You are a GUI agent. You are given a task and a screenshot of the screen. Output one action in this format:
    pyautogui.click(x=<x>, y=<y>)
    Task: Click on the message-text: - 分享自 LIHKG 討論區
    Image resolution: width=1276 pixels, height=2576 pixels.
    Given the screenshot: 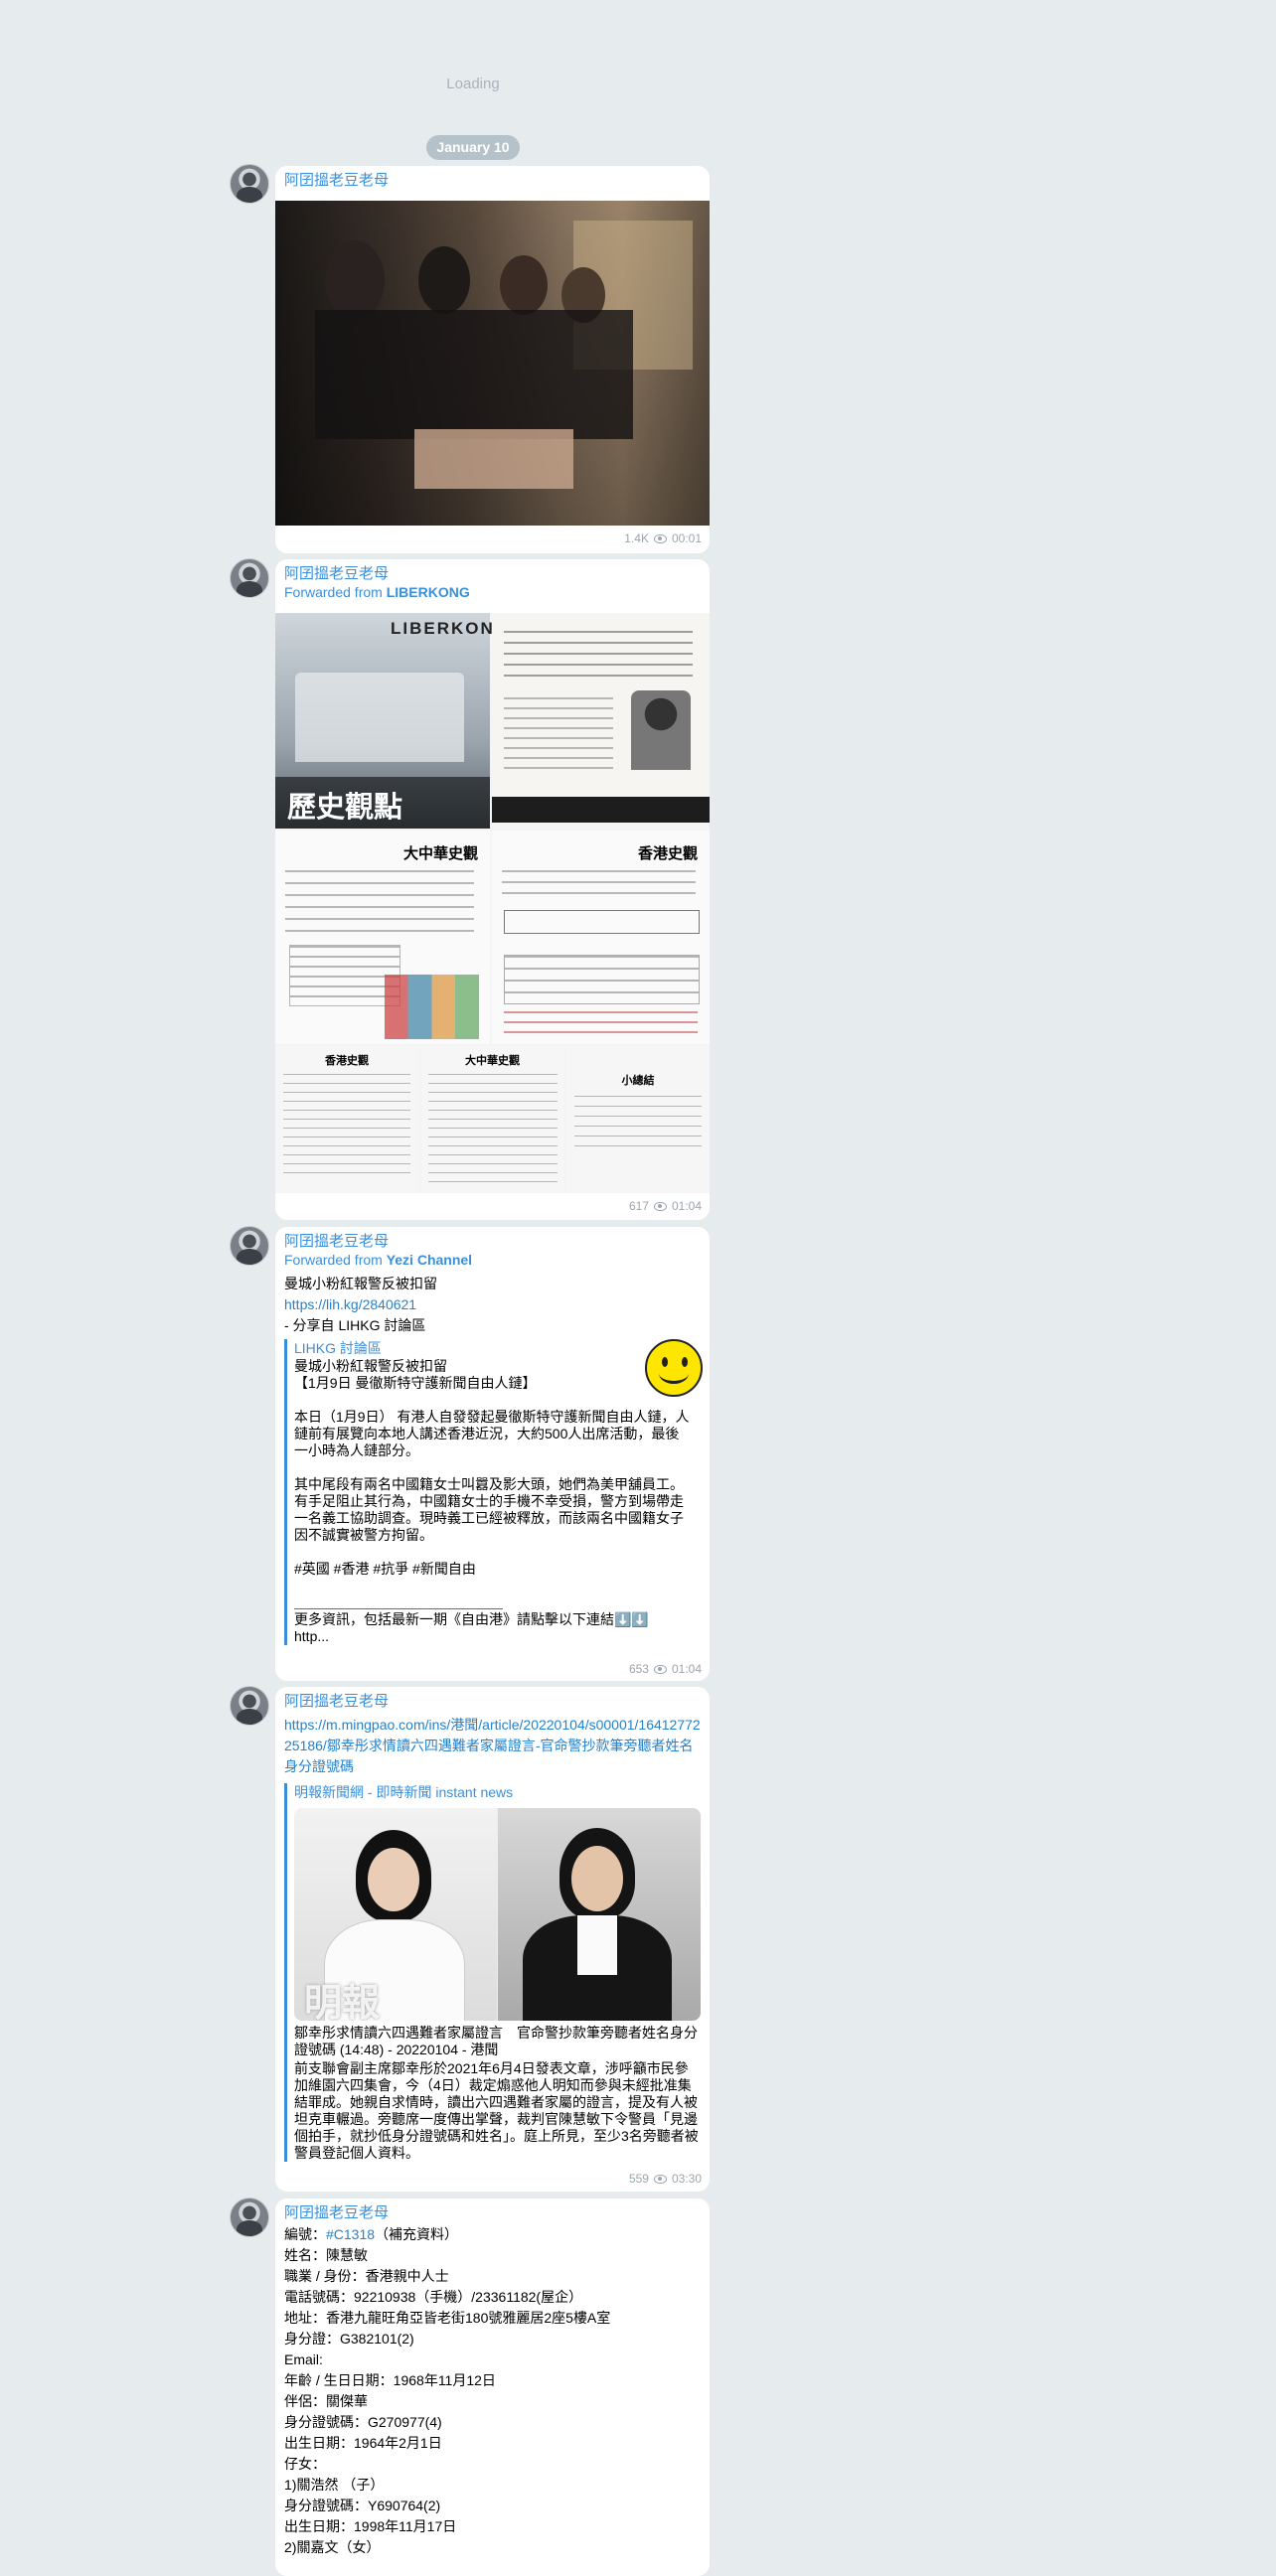 What is the action you would take?
    pyautogui.click(x=355, y=1325)
    